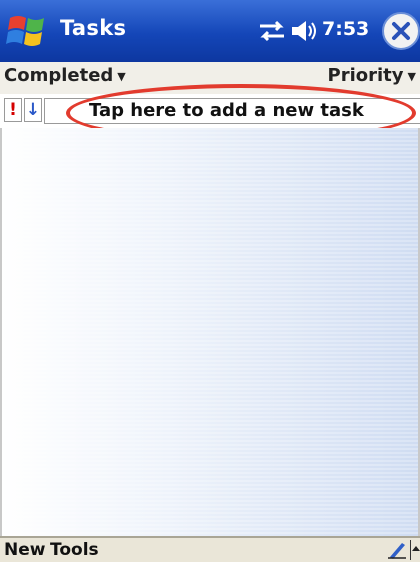 The height and width of the screenshot is (562, 420). I want to click on category-filter-label: Completed, so click(59, 75).